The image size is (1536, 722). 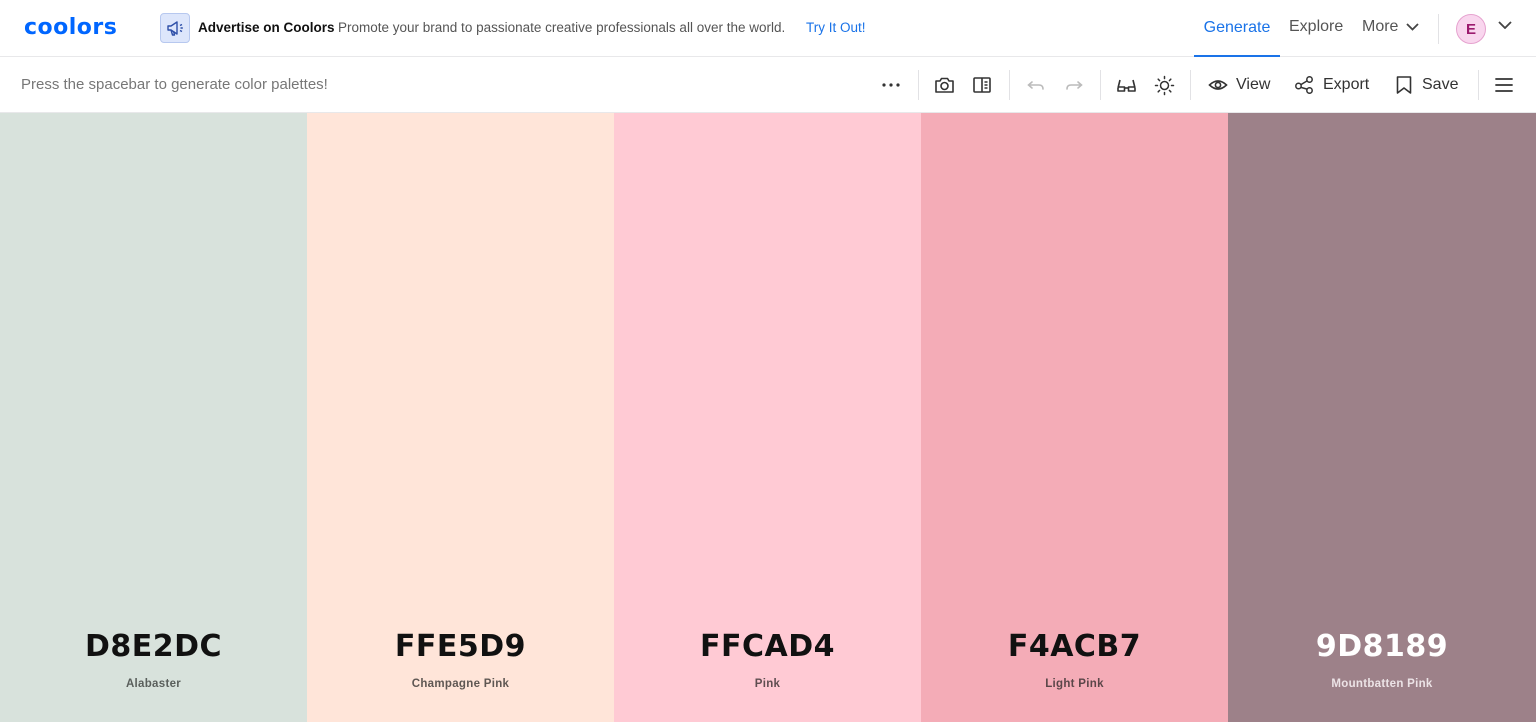 What do you see at coordinates (266, 27) in the screenshot?
I see `ad-title: Advertise on Coolors` at bounding box center [266, 27].